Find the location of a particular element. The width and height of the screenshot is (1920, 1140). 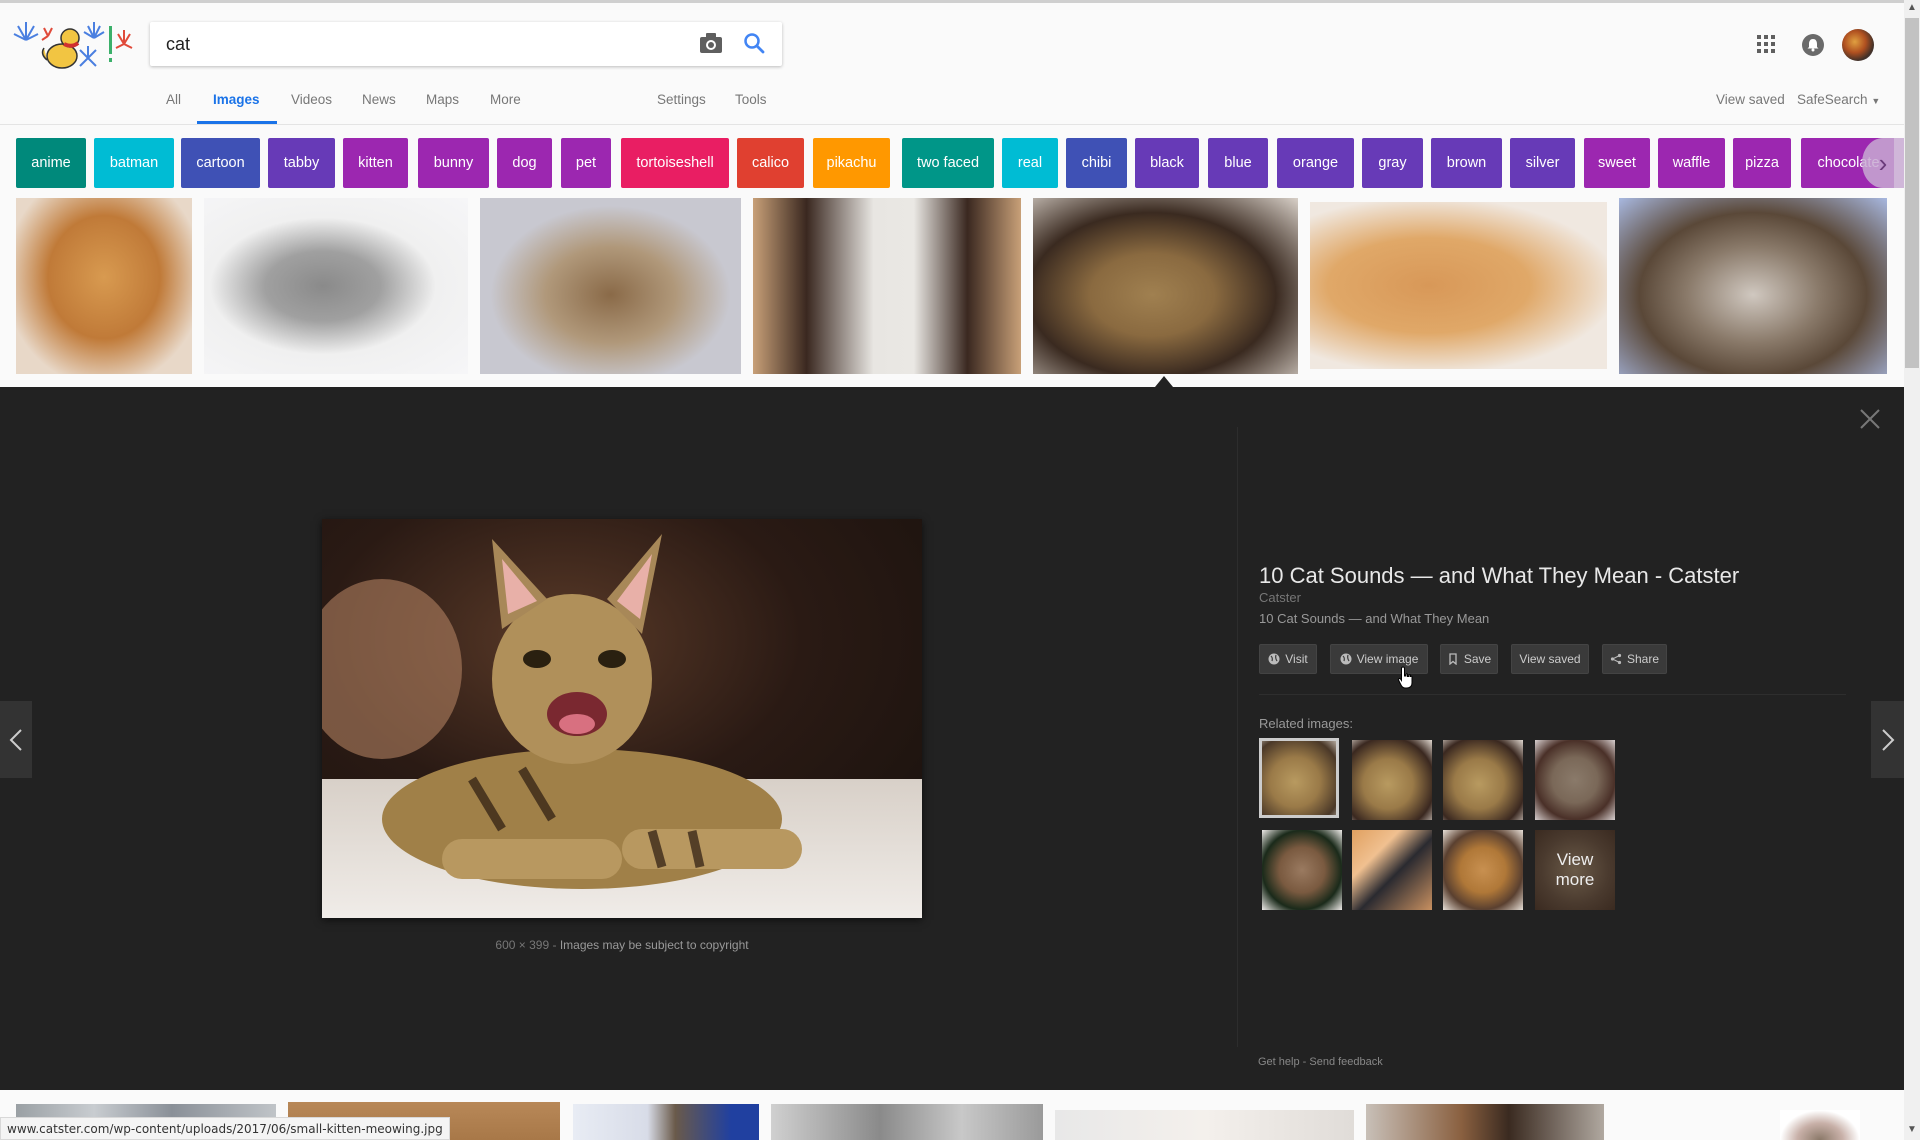

chip-silver: silver is located at coordinates (1542, 163).